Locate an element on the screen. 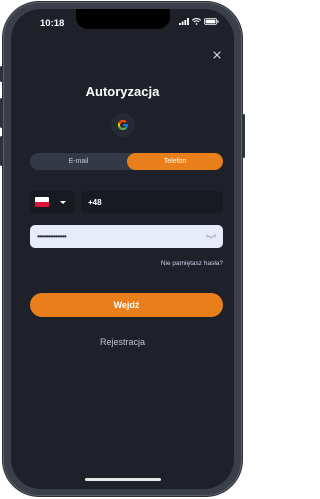 This screenshot has width=320, height=499. battery-icon is located at coordinates (211, 21).